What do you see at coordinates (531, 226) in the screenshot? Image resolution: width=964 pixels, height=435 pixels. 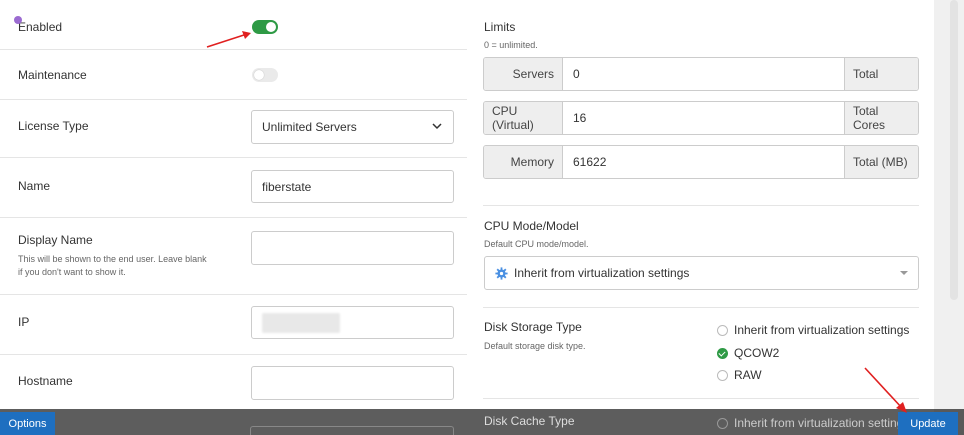 I see `cpu-mode-title: CPU Mode/Model` at bounding box center [531, 226].